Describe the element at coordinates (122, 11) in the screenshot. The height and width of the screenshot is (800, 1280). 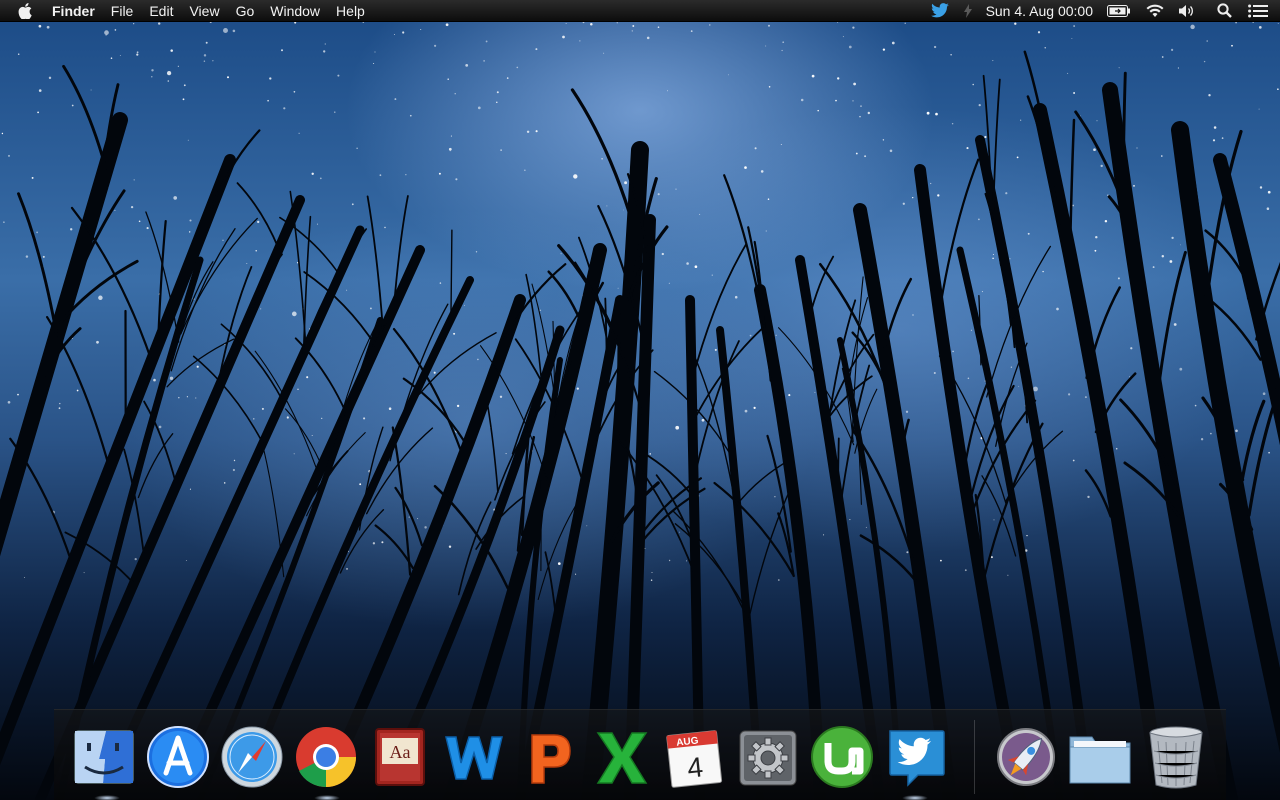
I see `menu-file: File` at that location.